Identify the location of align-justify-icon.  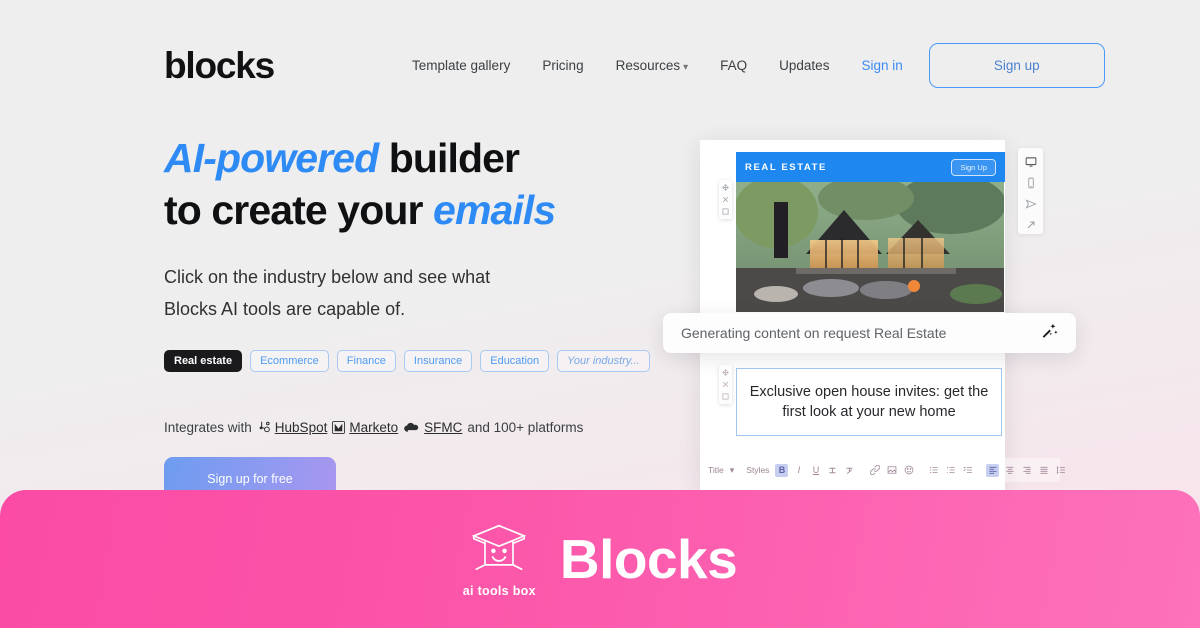
(1043, 470).